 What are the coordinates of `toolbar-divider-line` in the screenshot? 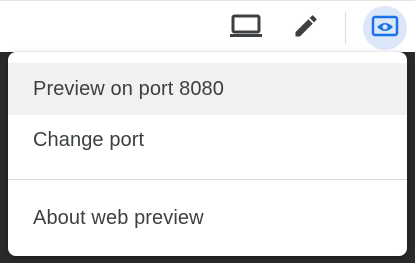 It's located at (207, 0).